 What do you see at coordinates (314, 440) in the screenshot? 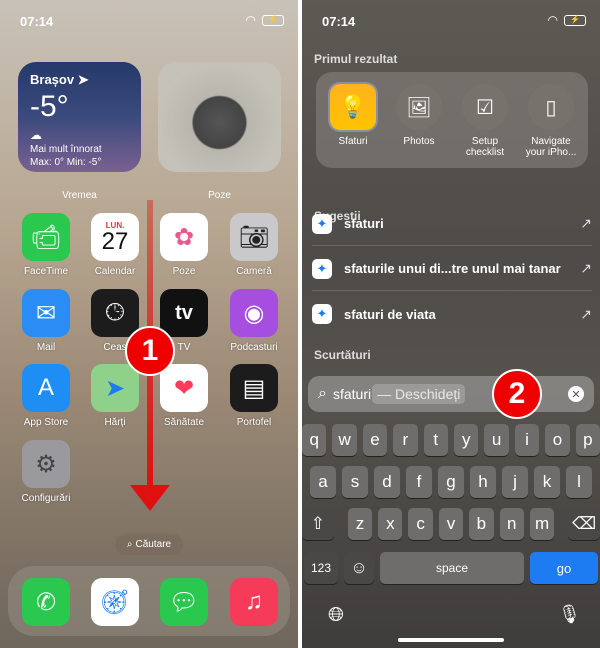
I see `key-q: q` at bounding box center [314, 440].